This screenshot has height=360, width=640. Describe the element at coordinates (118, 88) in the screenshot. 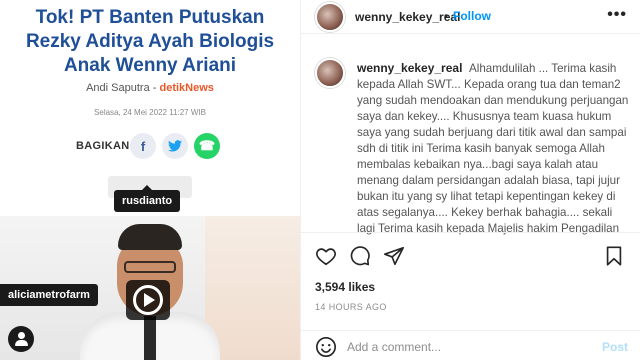

I see `article-author: Andi Saputra` at that location.